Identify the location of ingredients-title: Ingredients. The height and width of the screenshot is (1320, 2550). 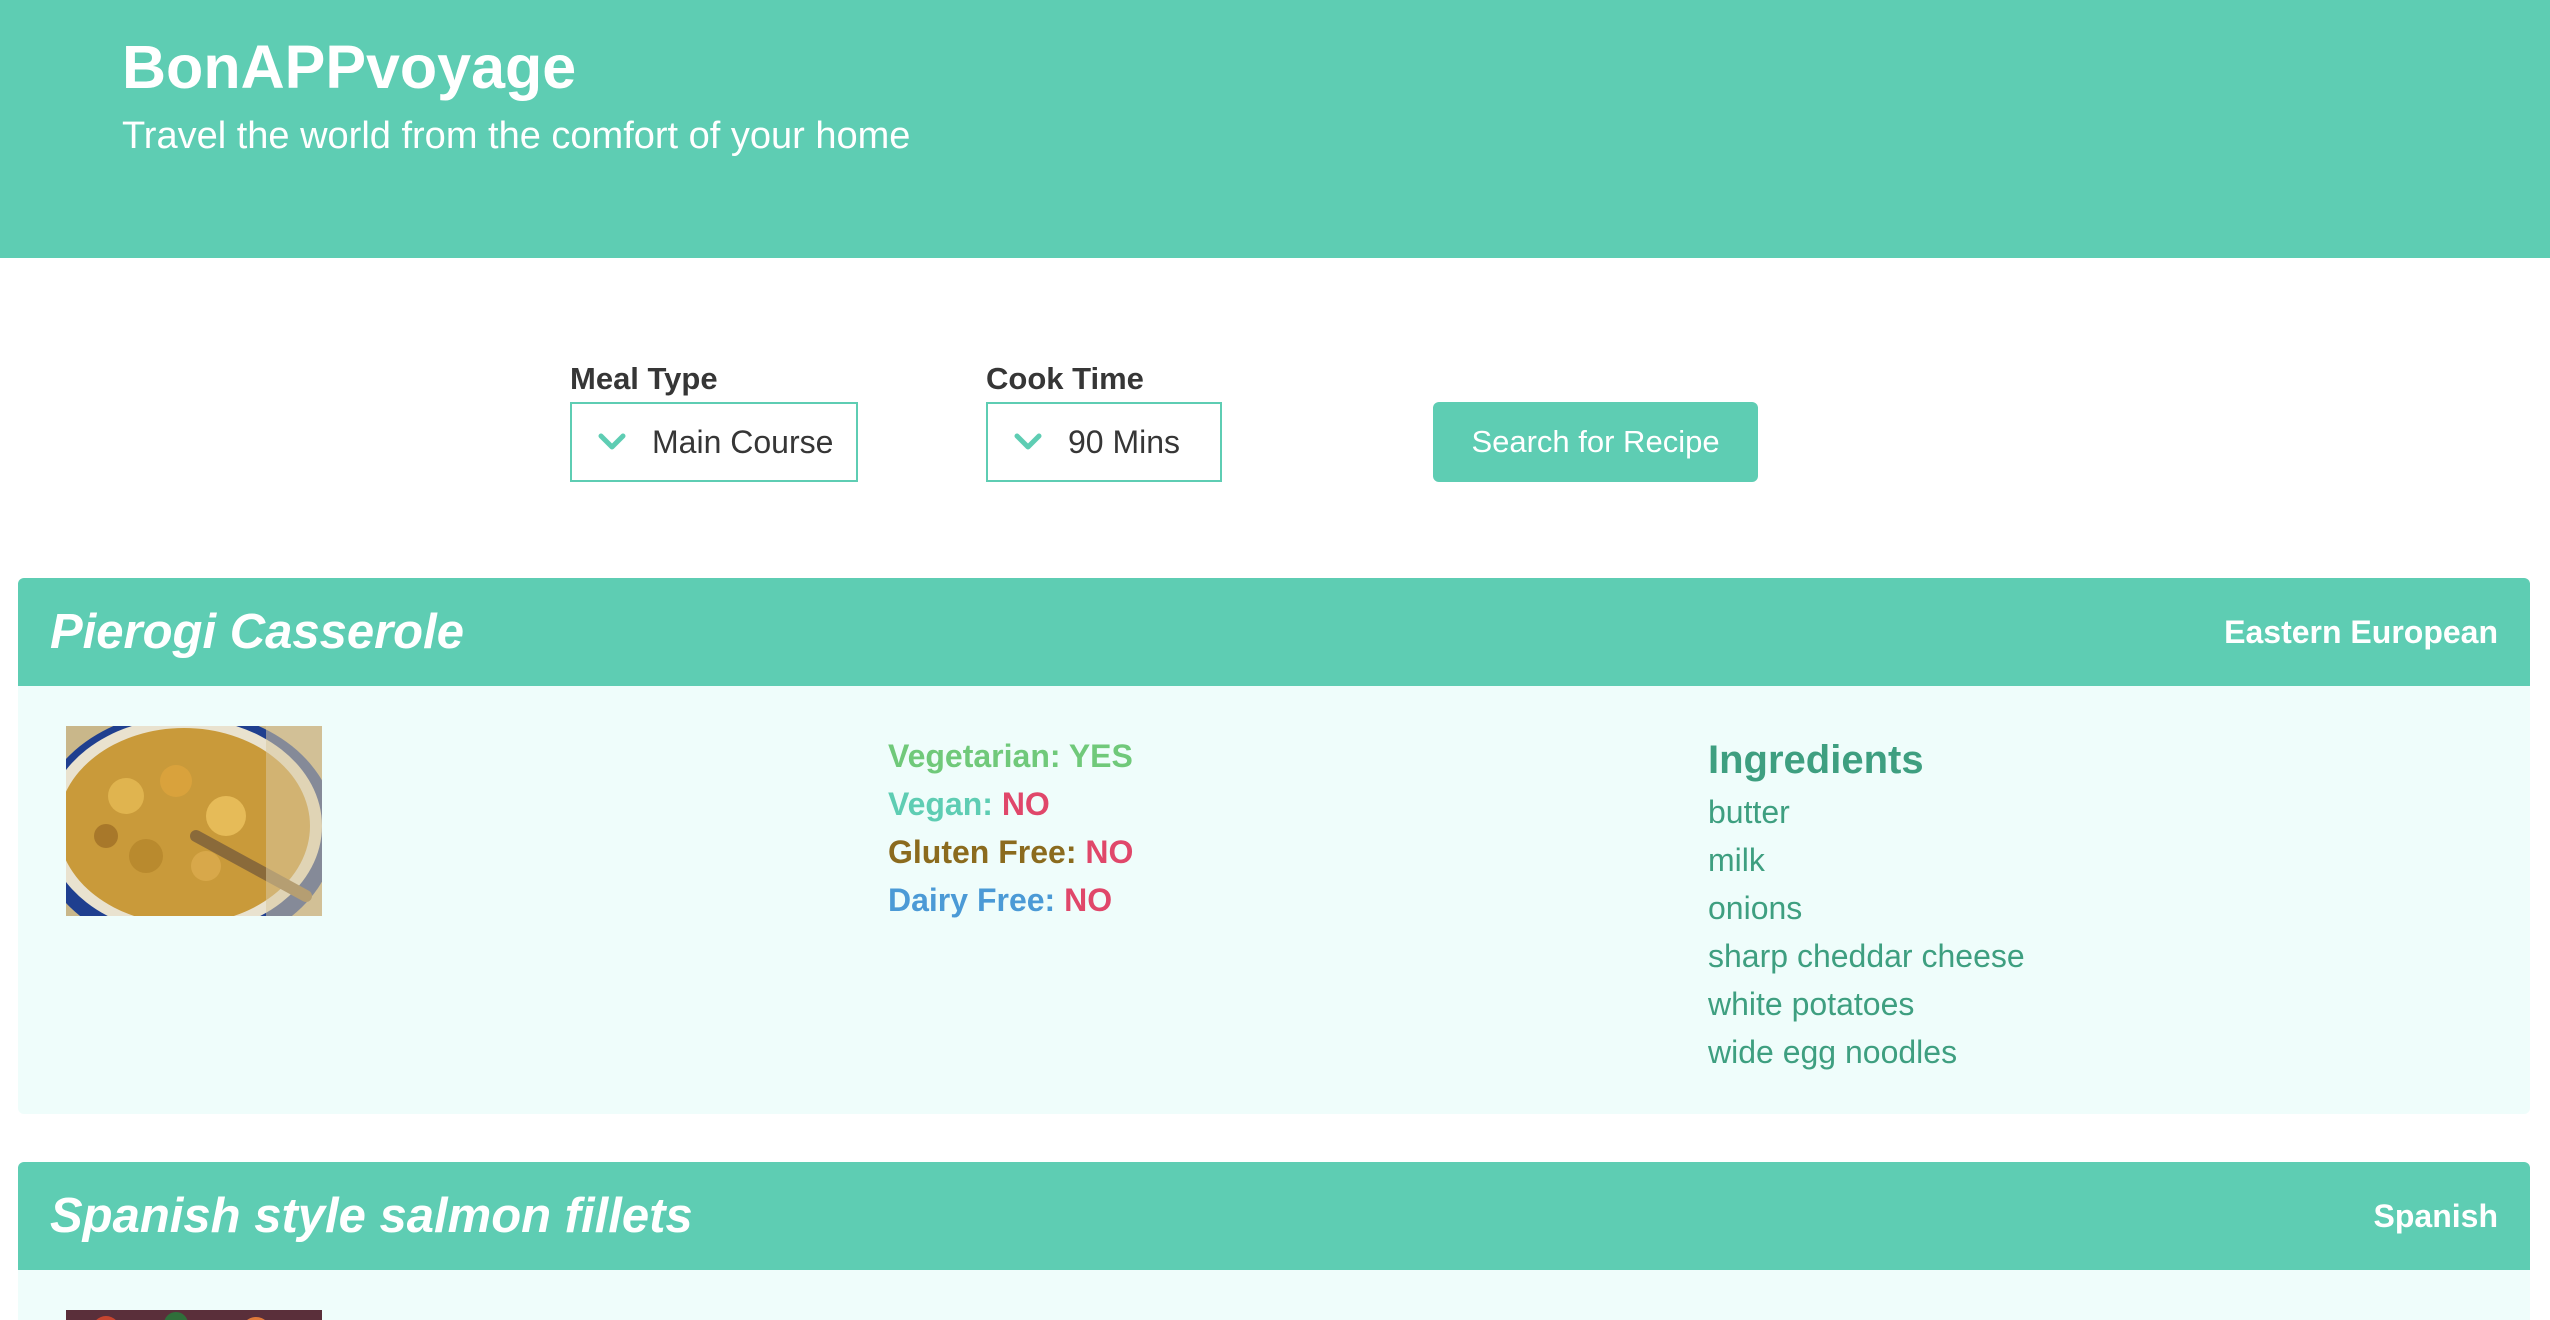
(1816, 760).